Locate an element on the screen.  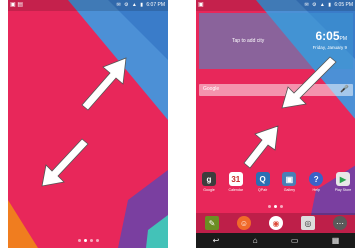
app-qpair: Q QPair is located at coordinates (263, 186).